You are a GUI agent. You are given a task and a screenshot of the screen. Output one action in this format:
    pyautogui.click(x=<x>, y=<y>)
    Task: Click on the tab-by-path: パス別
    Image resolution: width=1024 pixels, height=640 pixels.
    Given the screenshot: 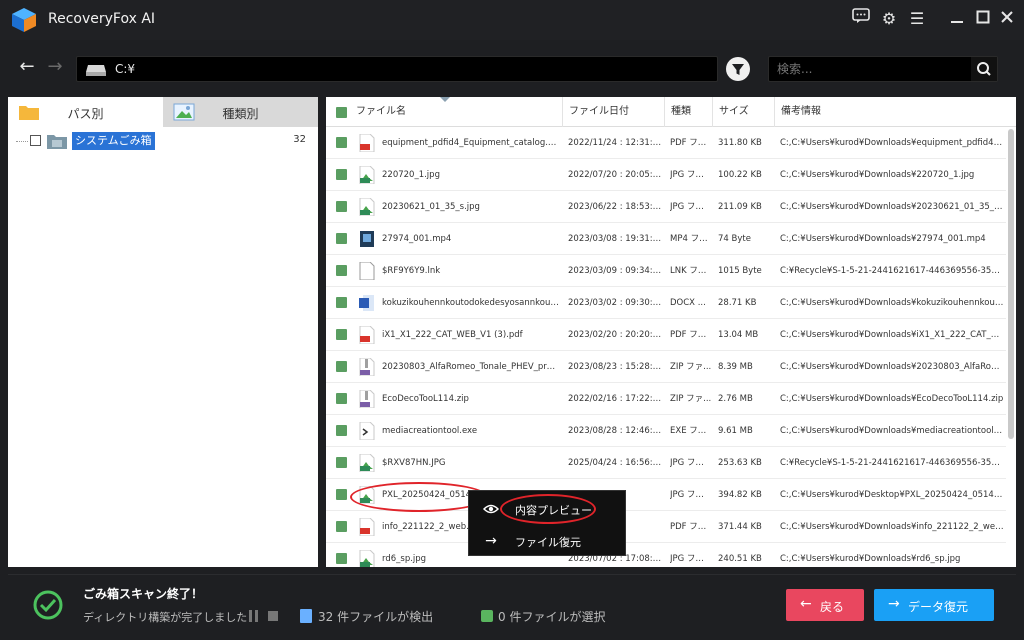 What is the action you would take?
    pyautogui.click(x=85, y=112)
    